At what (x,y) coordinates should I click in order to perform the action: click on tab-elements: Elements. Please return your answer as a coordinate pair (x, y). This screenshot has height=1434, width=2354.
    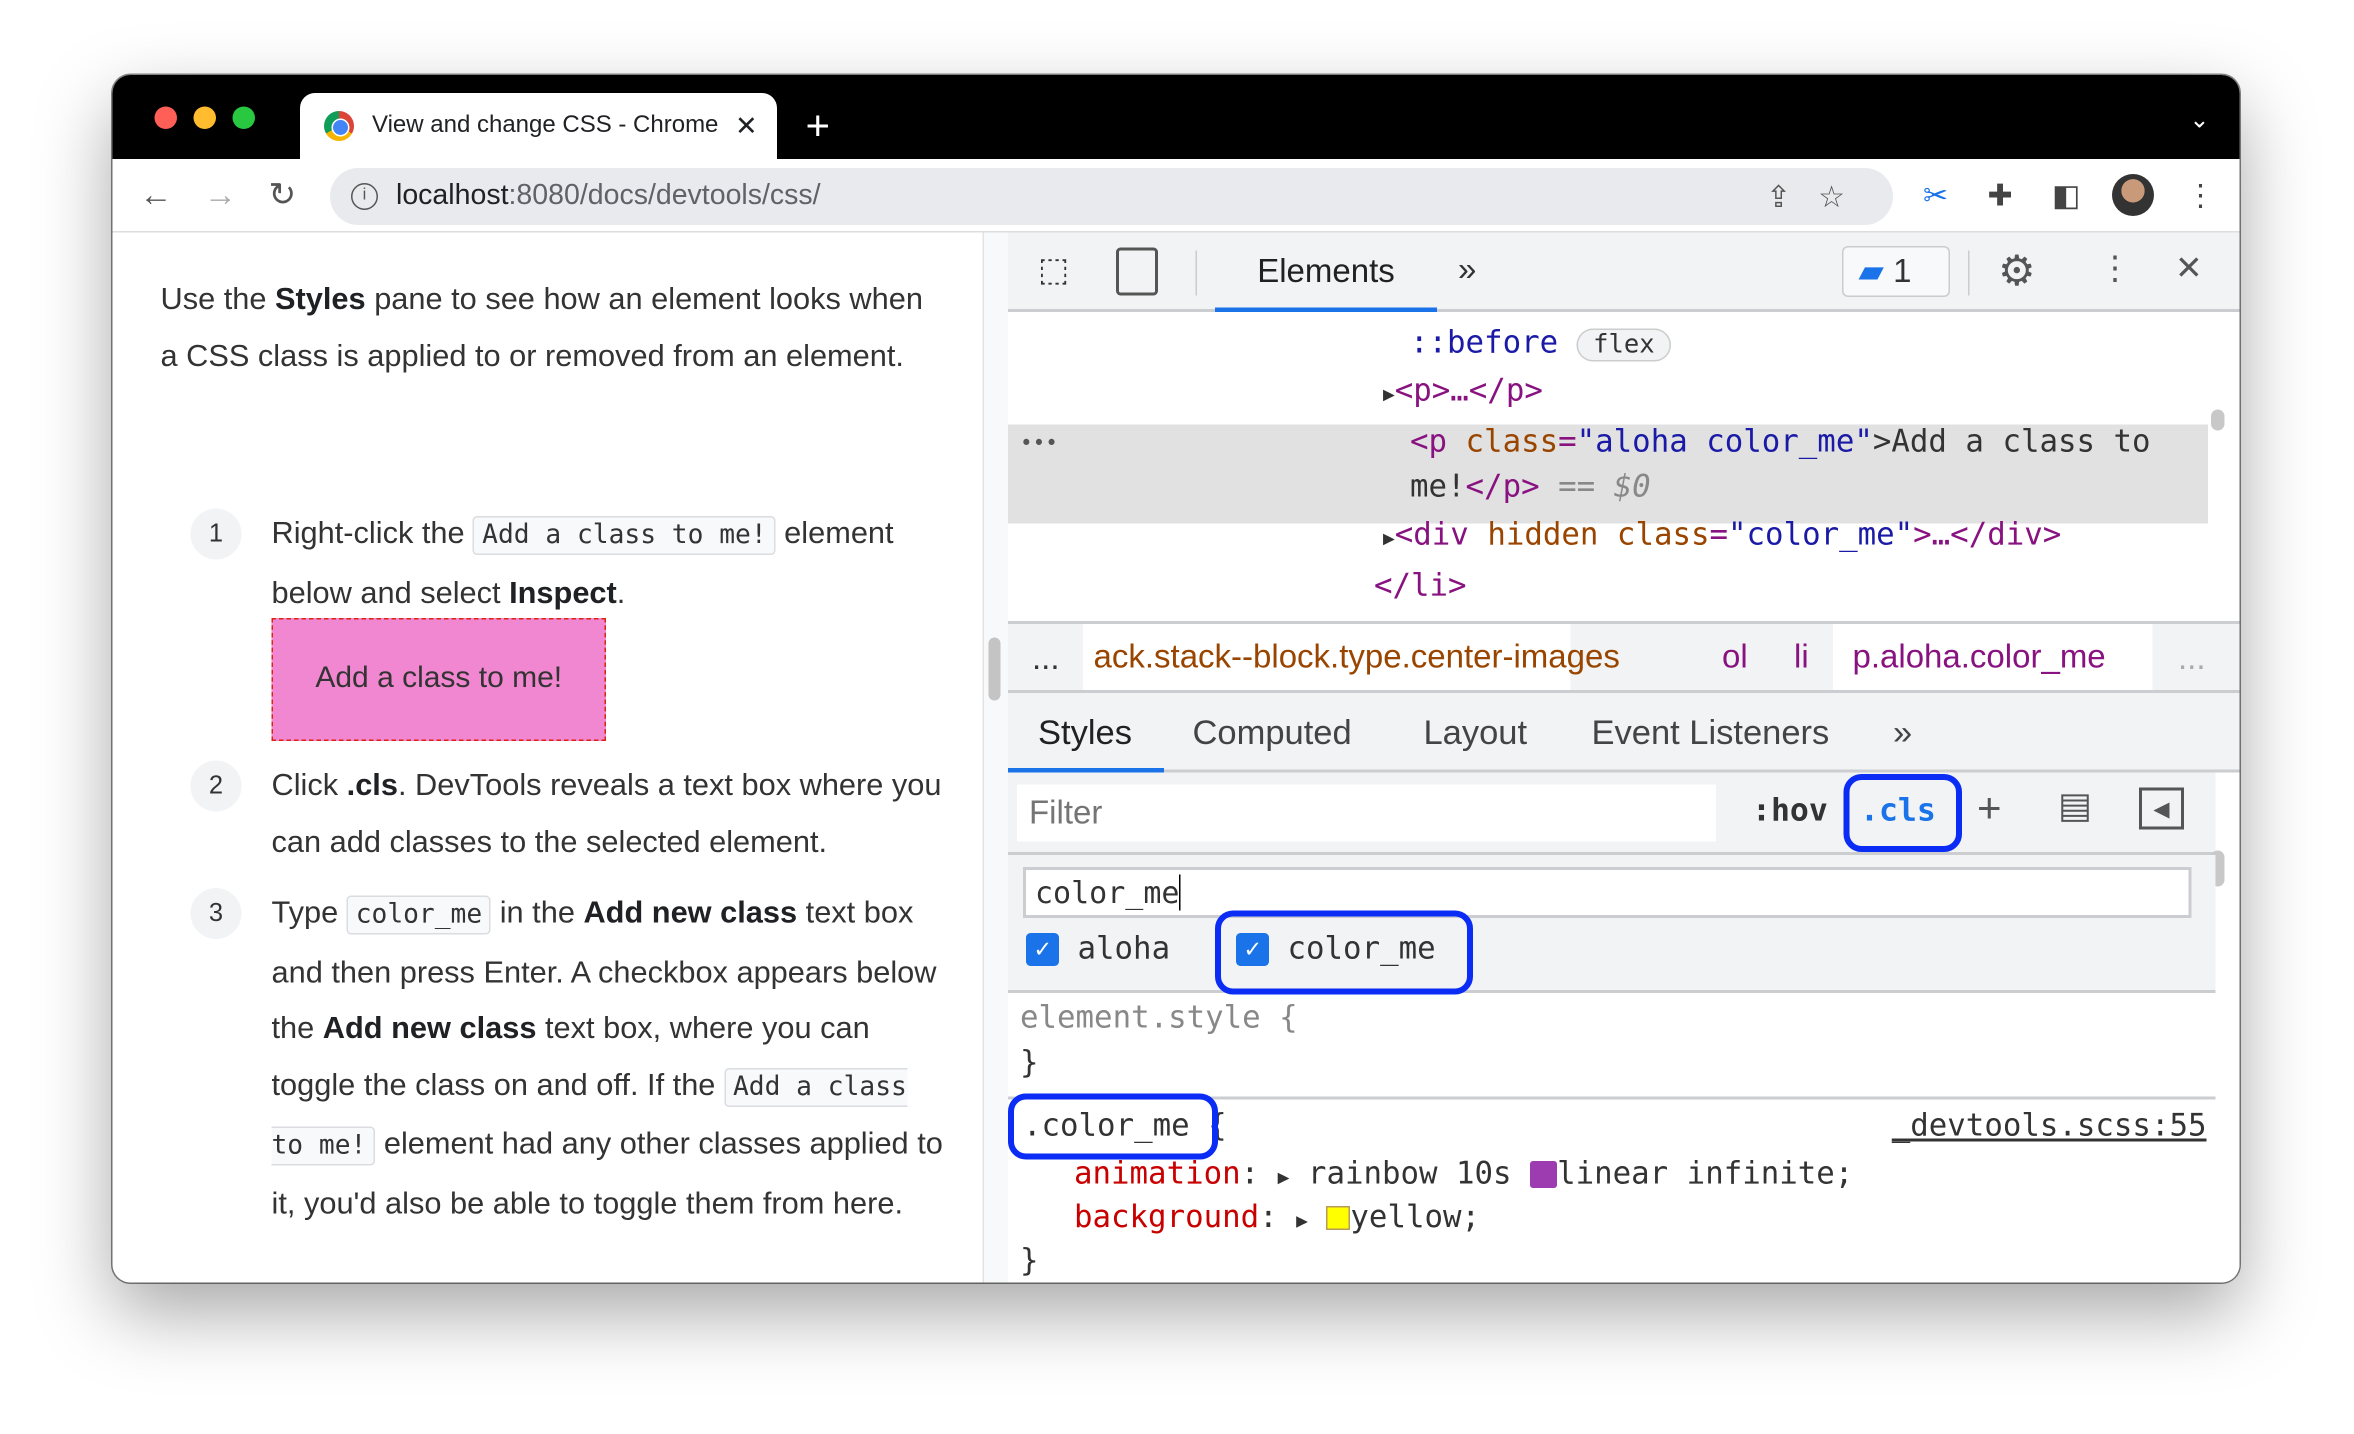
    Looking at the image, I should click on (1326, 272).